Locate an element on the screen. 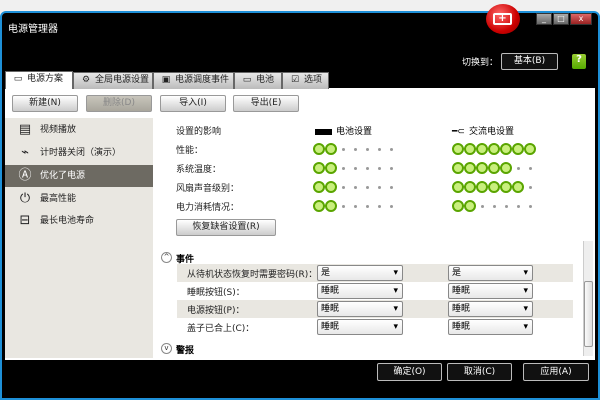 This screenshot has height=400, width=600. ac-header: ━⊂ 交流电设置 is located at coordinates (483, 132).